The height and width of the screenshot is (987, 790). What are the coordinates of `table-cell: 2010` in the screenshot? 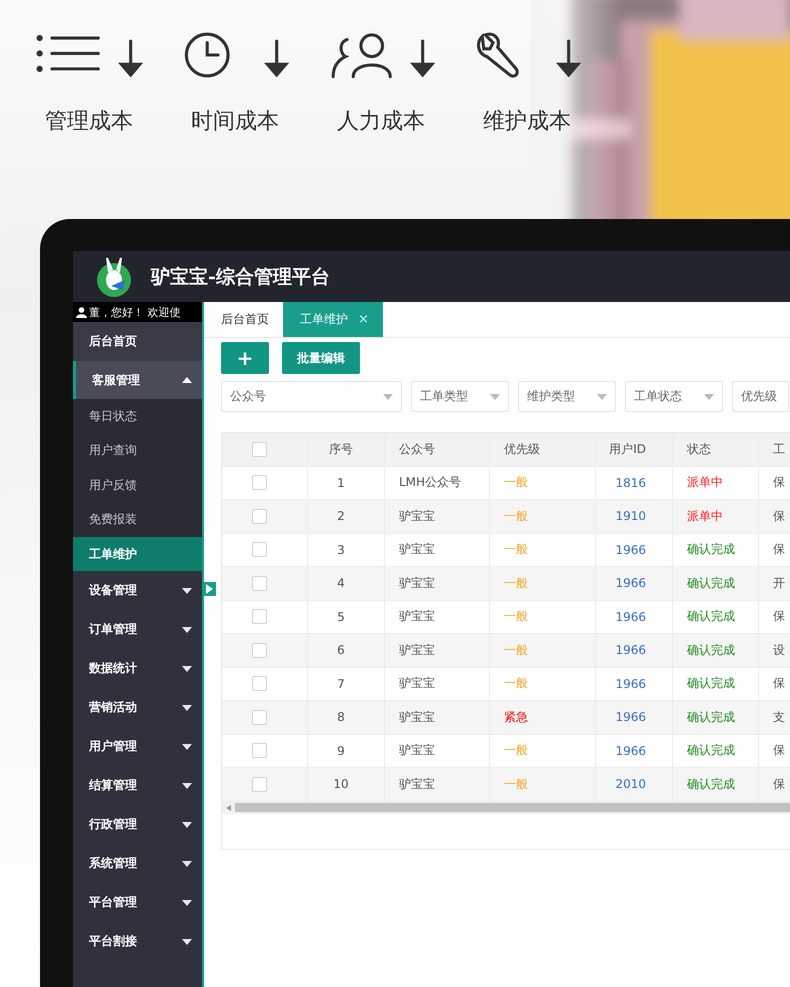 It's located at (634, 784).